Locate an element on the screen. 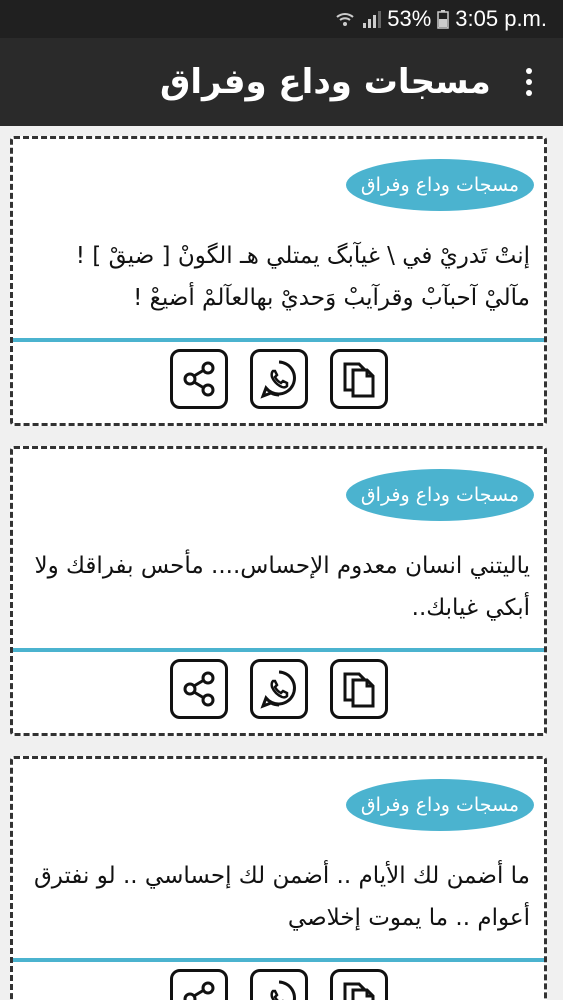 The width and height of the screenshot is (563, 1000). app-bar: مسجات وداع وفراق is located at coordinates (281, 82).